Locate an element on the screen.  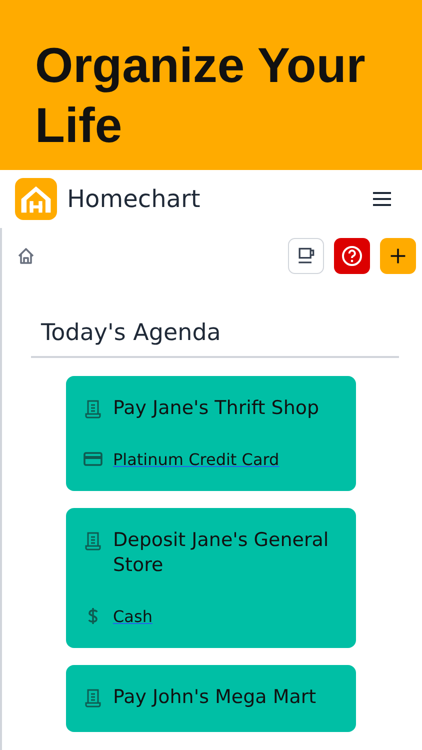
headline: Organize Your Life is located at coordinates (200, 96).